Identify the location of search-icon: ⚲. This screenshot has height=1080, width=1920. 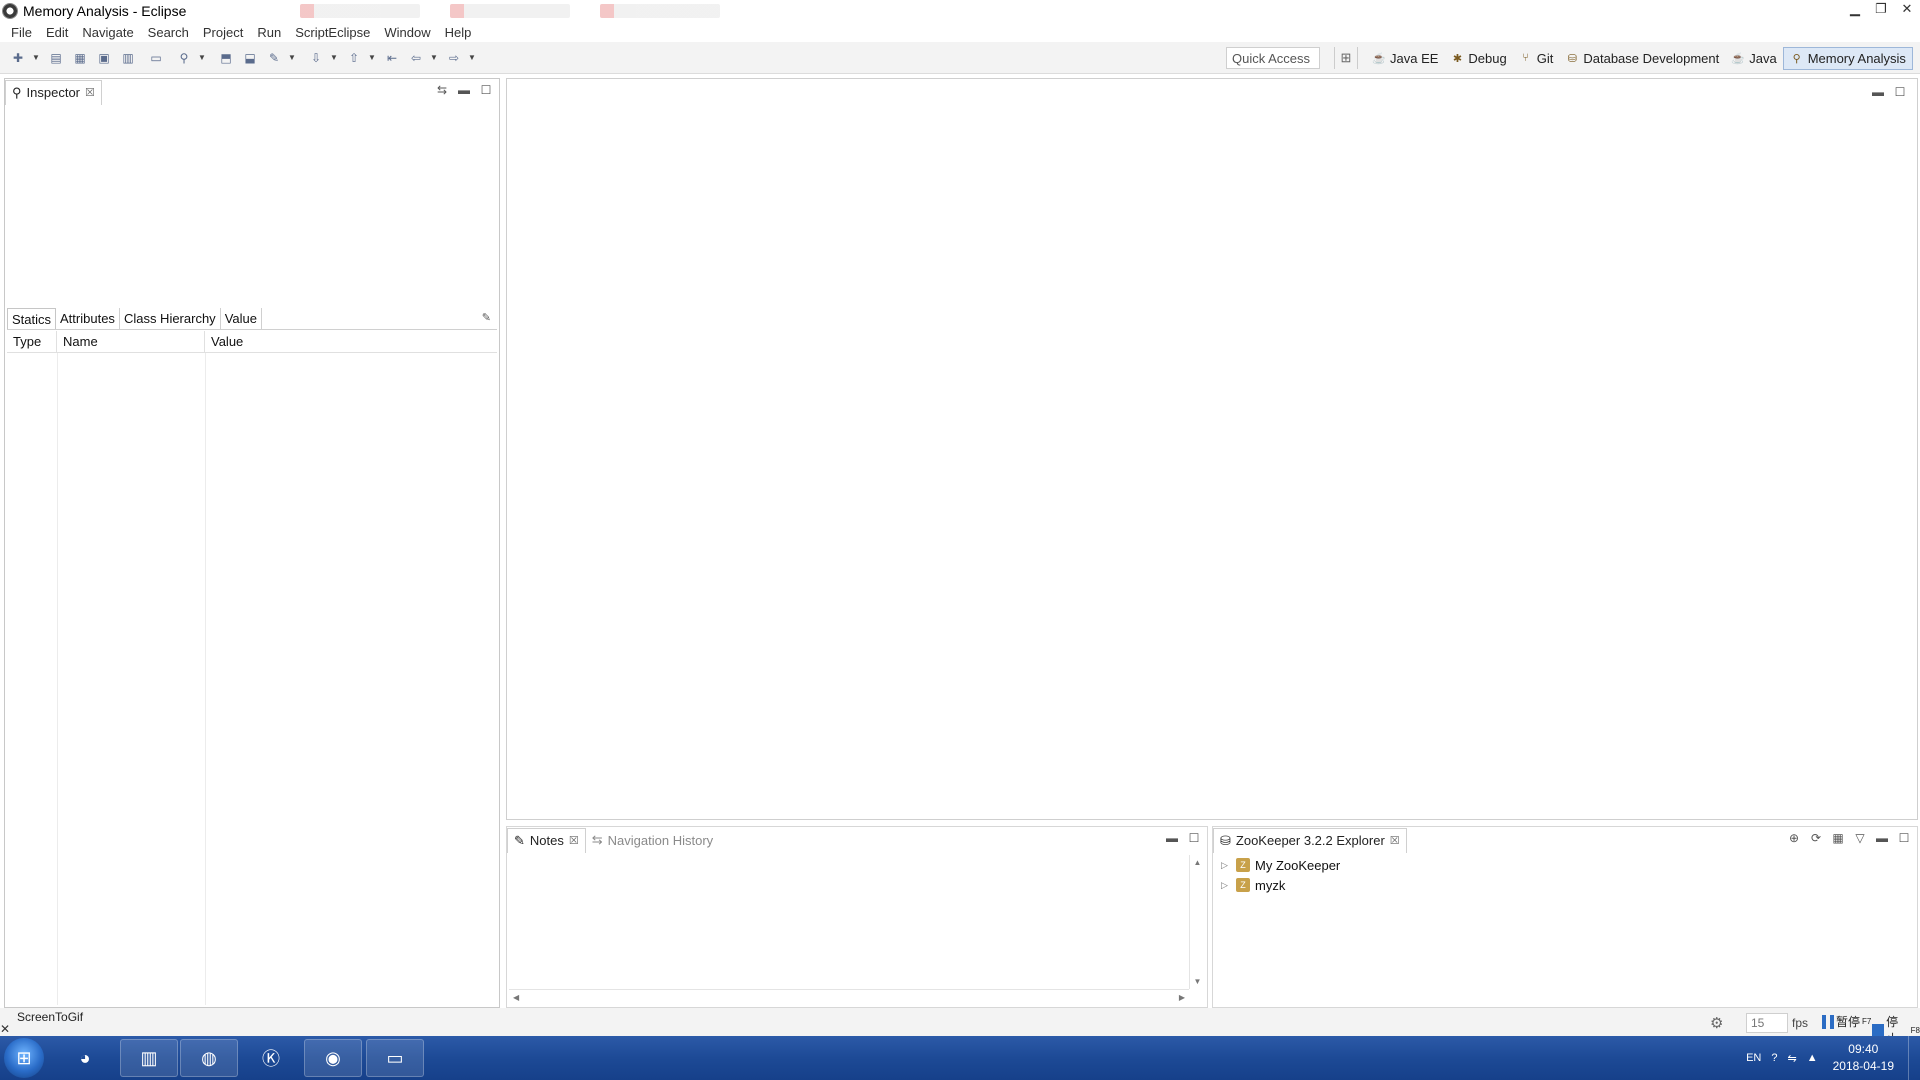
(184, 58).